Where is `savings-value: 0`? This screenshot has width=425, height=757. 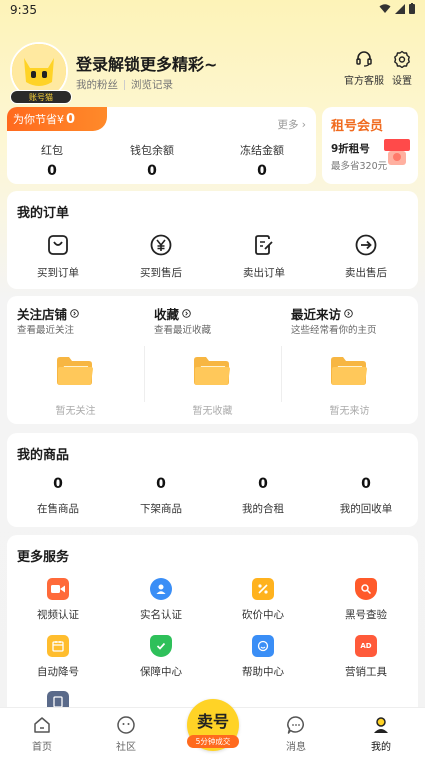
savings-value: 0 is located at coordinates (71, 119).